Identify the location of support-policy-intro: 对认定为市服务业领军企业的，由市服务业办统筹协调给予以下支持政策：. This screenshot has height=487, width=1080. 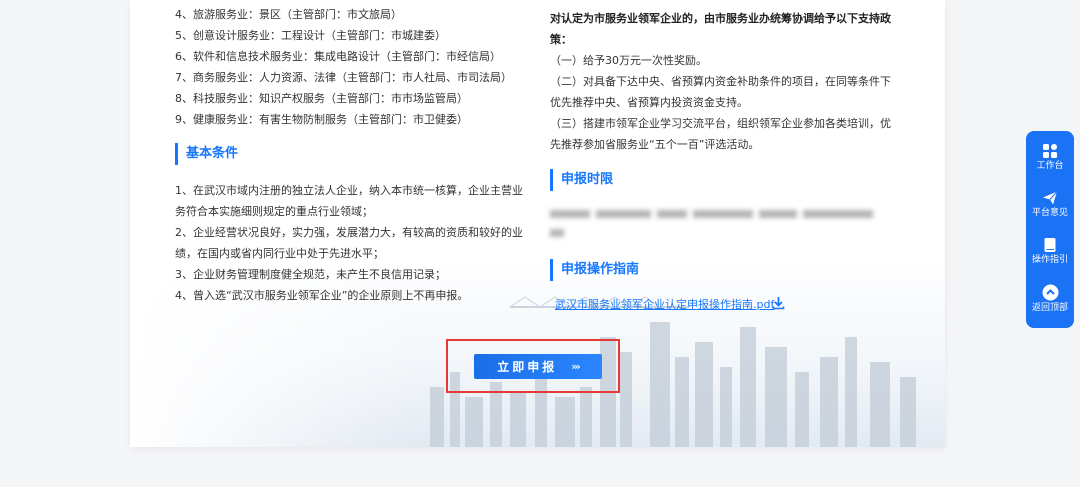
(720, 29).